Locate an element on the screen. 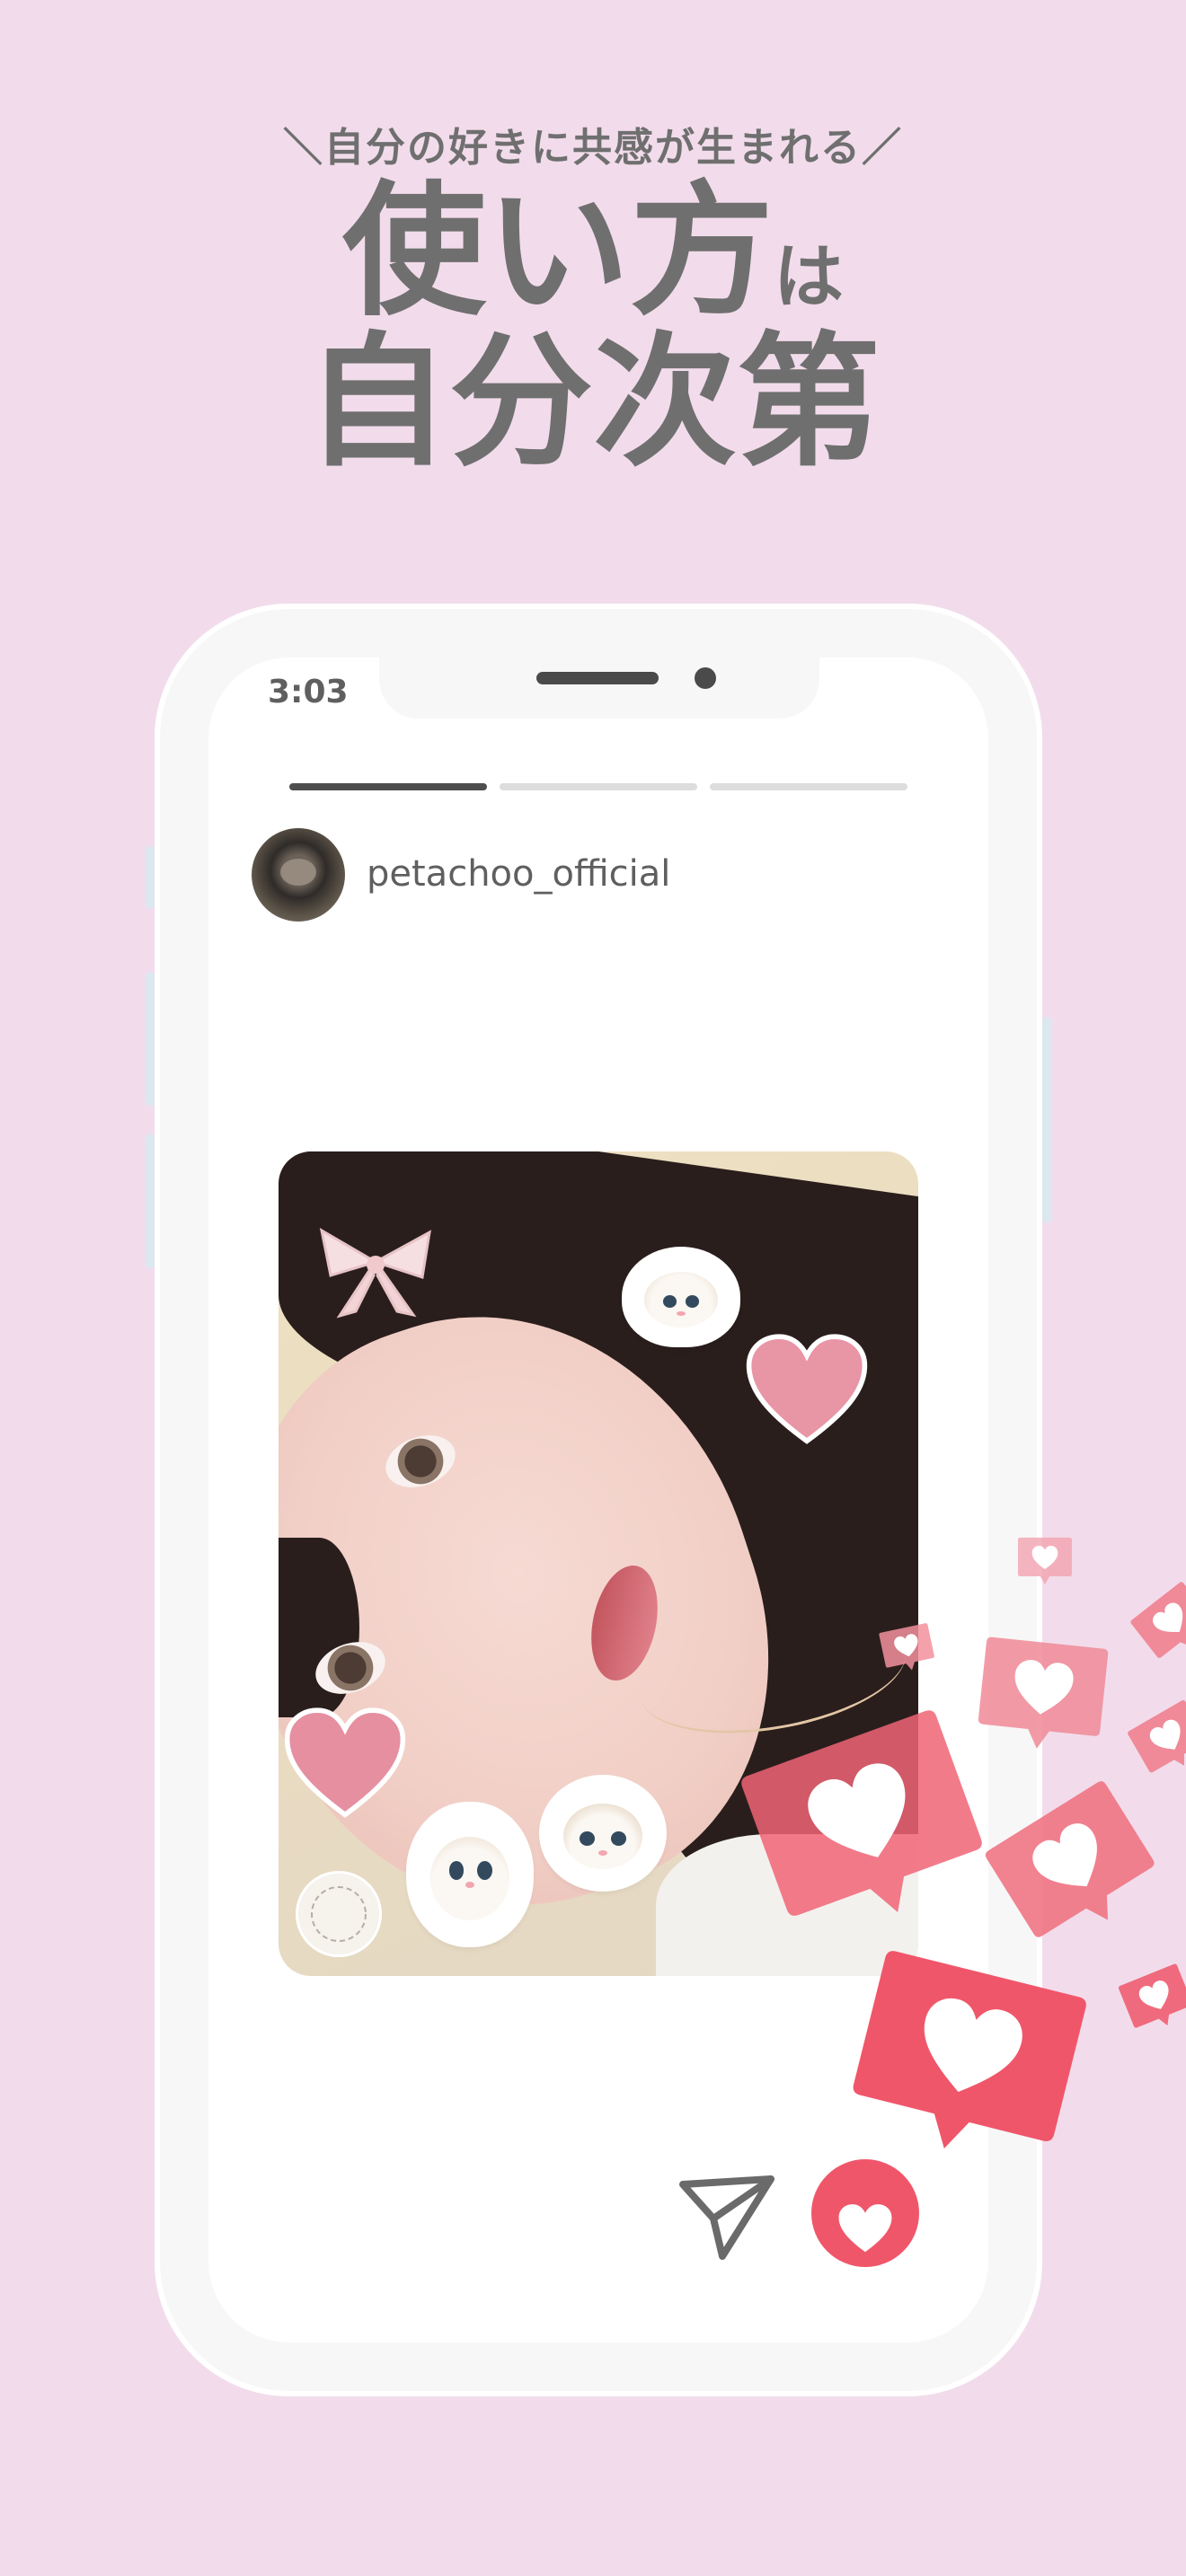 Image resolution: width=1186 pixels, height=2576 pixels. headline-line-1-text: 使い方 is located at coordinates (557, 251).